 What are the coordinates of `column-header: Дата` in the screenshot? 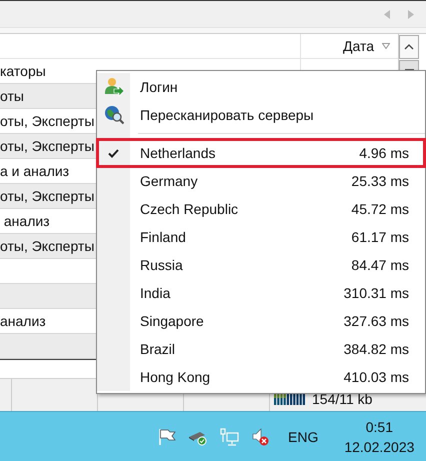 It's located at (349, 46).